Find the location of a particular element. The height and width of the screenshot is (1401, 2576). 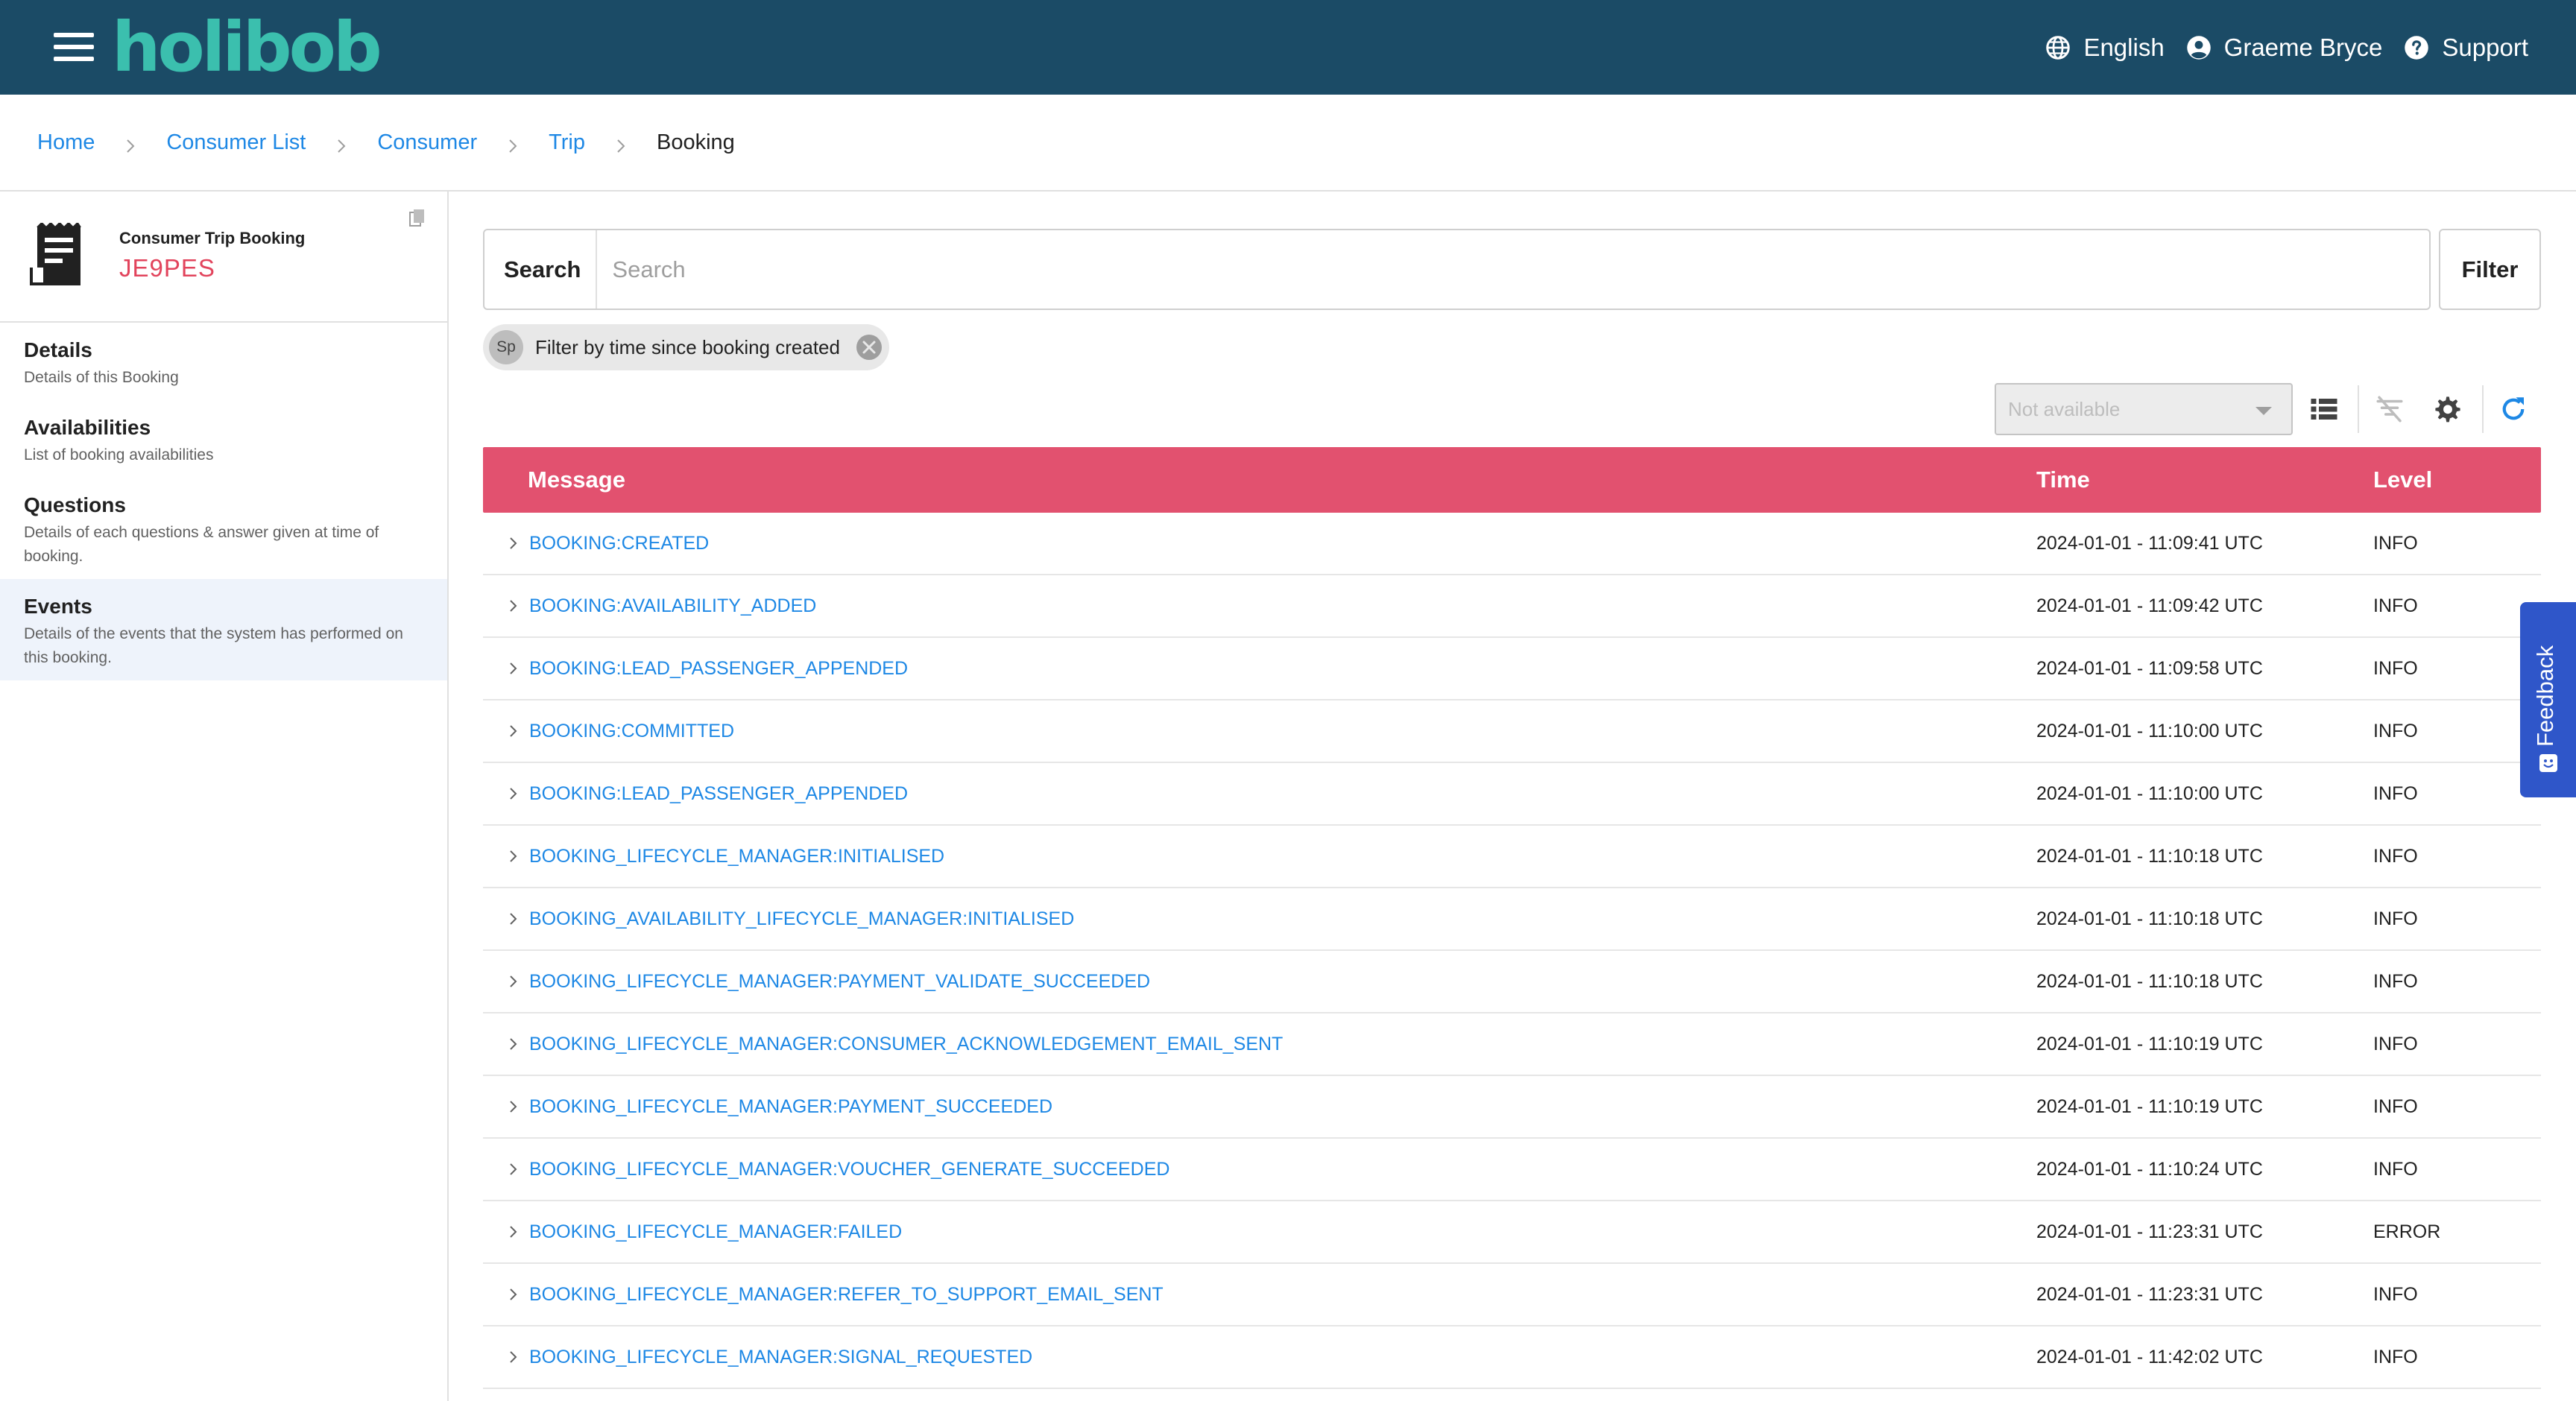

column-header-time: Time is located at coordinates (2204, 480).